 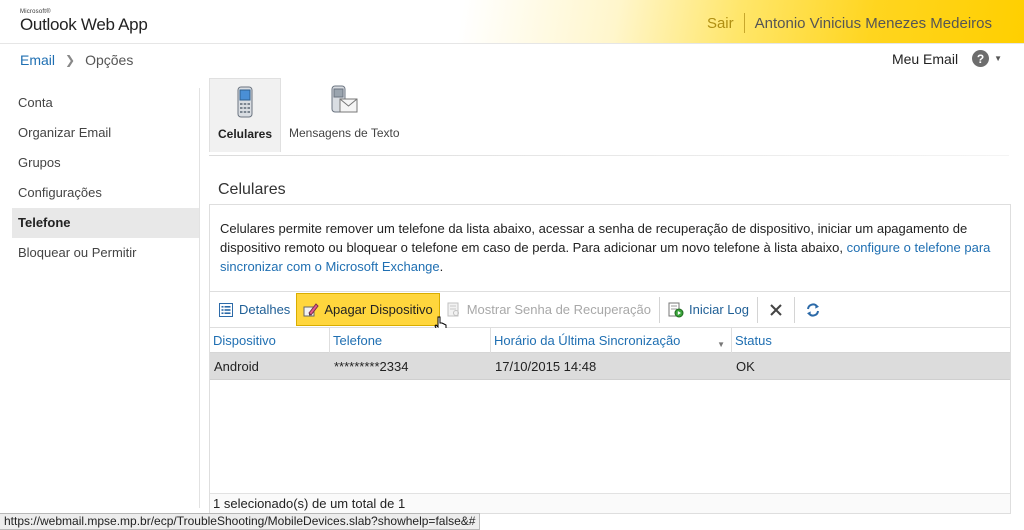 What do you see at coordinates (441, 266) in the screenshot?
I see `description-end: .` at bounding box center [441, 266].